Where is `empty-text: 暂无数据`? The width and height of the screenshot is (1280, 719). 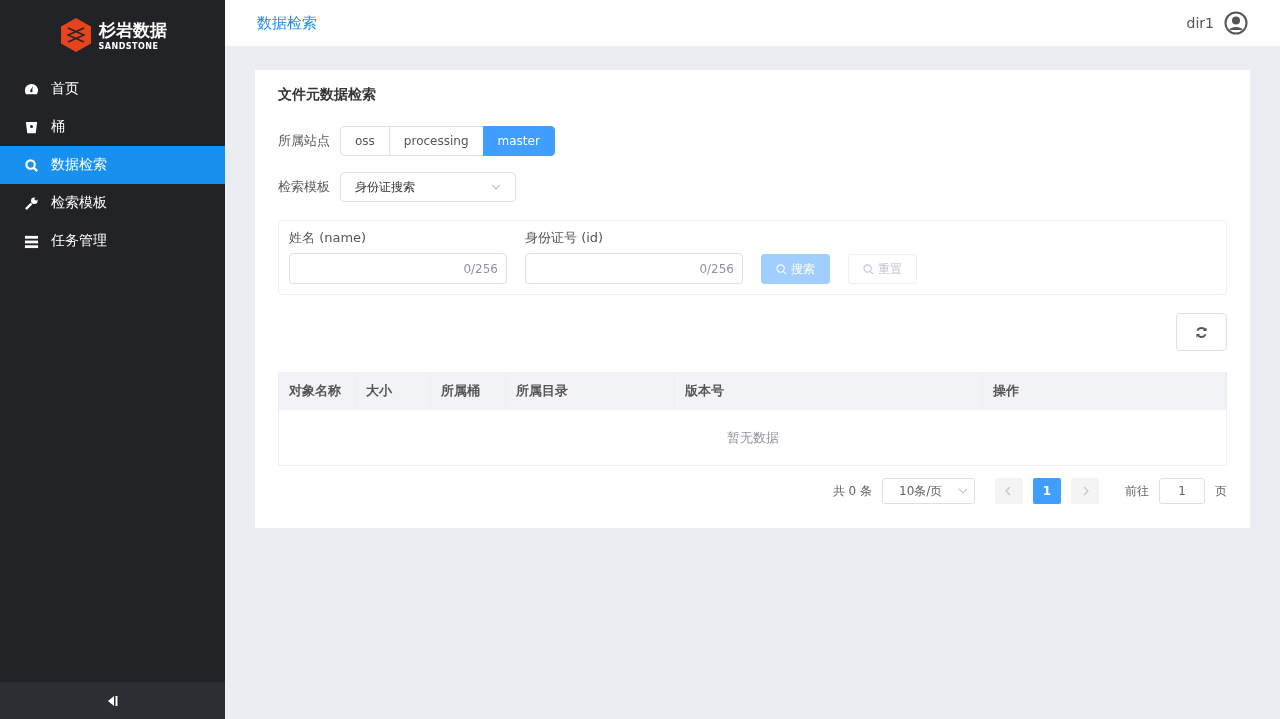
empty-text: 暂无数据 is located at coordinates (752, 437).